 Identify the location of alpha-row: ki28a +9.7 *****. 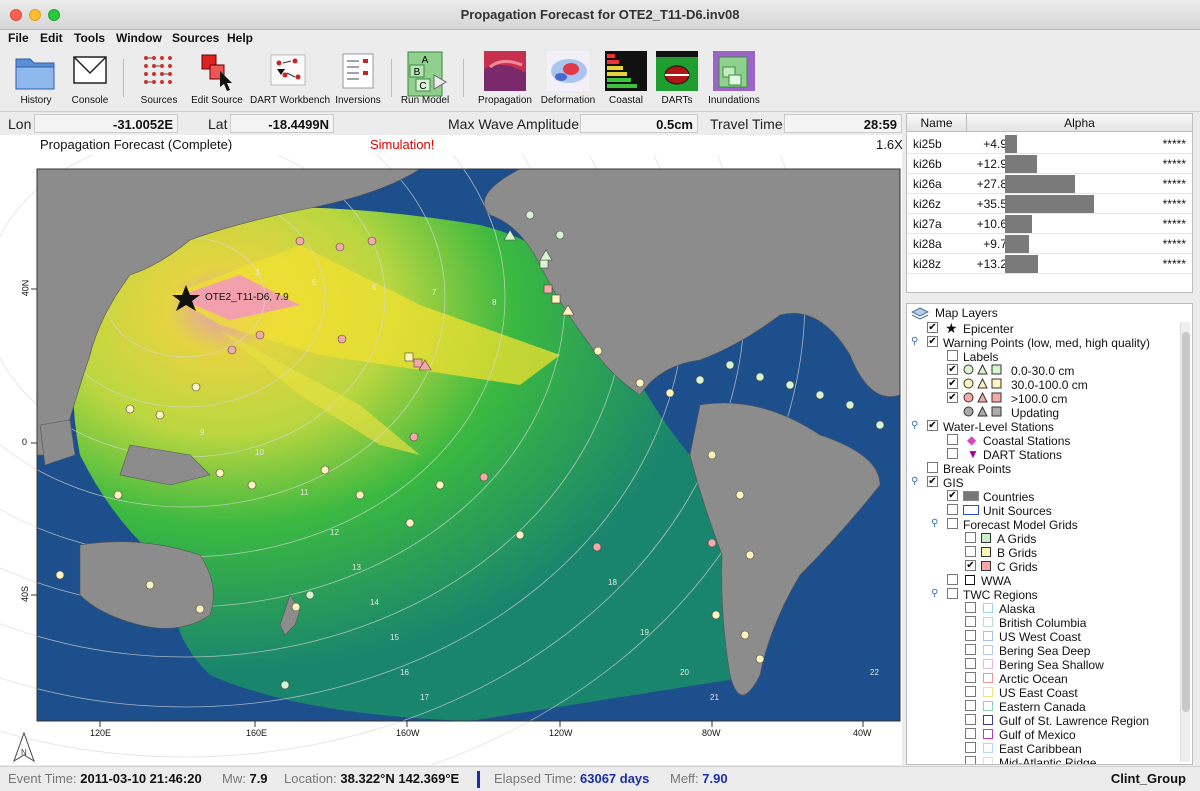
(1049, 244).